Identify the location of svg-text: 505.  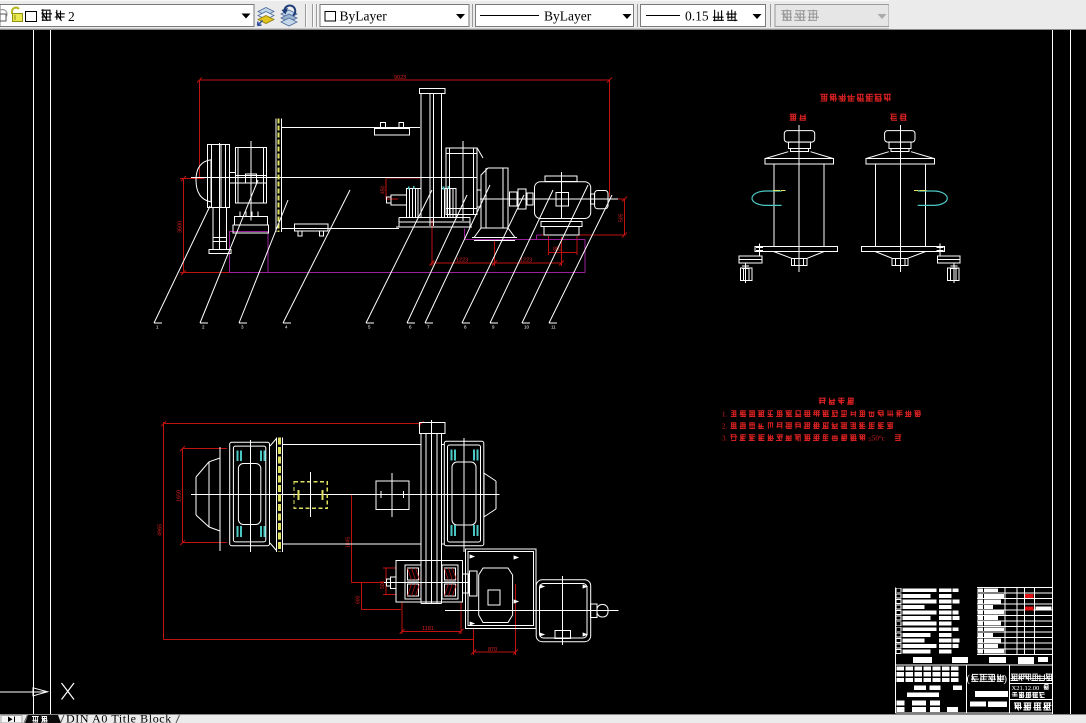
(622, 217).